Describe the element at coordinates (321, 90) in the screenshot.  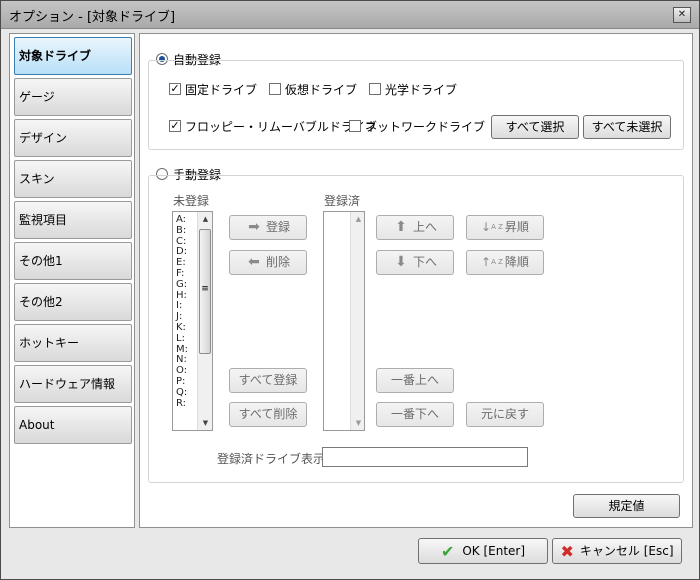
I see `virtual-drive-label: 仮想ドライブ` at that location.